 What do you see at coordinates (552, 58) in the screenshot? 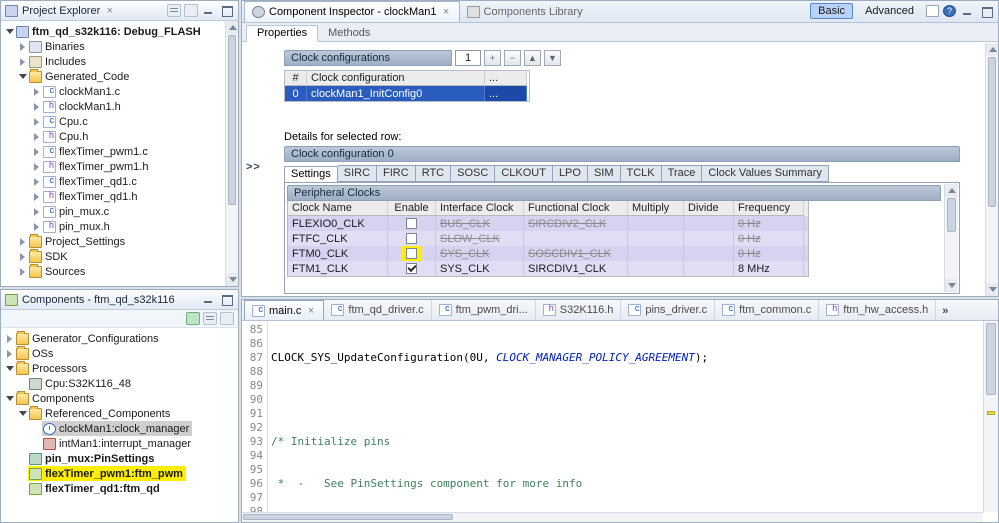
I see `move-down-button: ▼` at bounding box center [552, 58].